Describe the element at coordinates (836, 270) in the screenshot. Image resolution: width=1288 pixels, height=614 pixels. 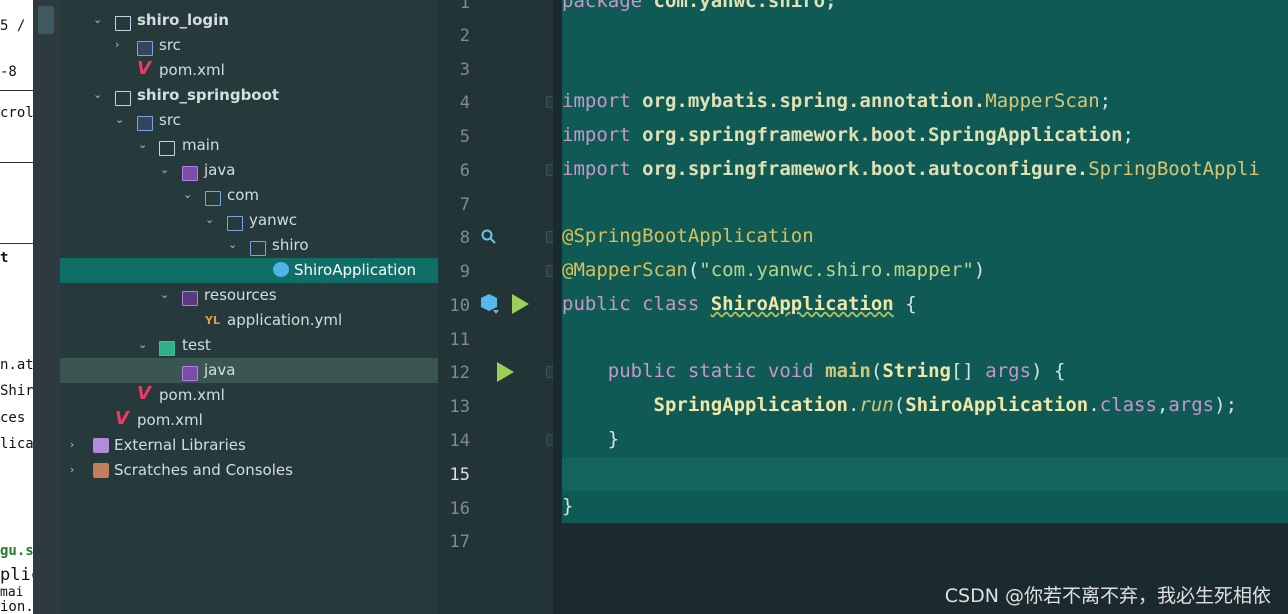
I see `token: "com.yanwc.shiro.mapper"` at that location.